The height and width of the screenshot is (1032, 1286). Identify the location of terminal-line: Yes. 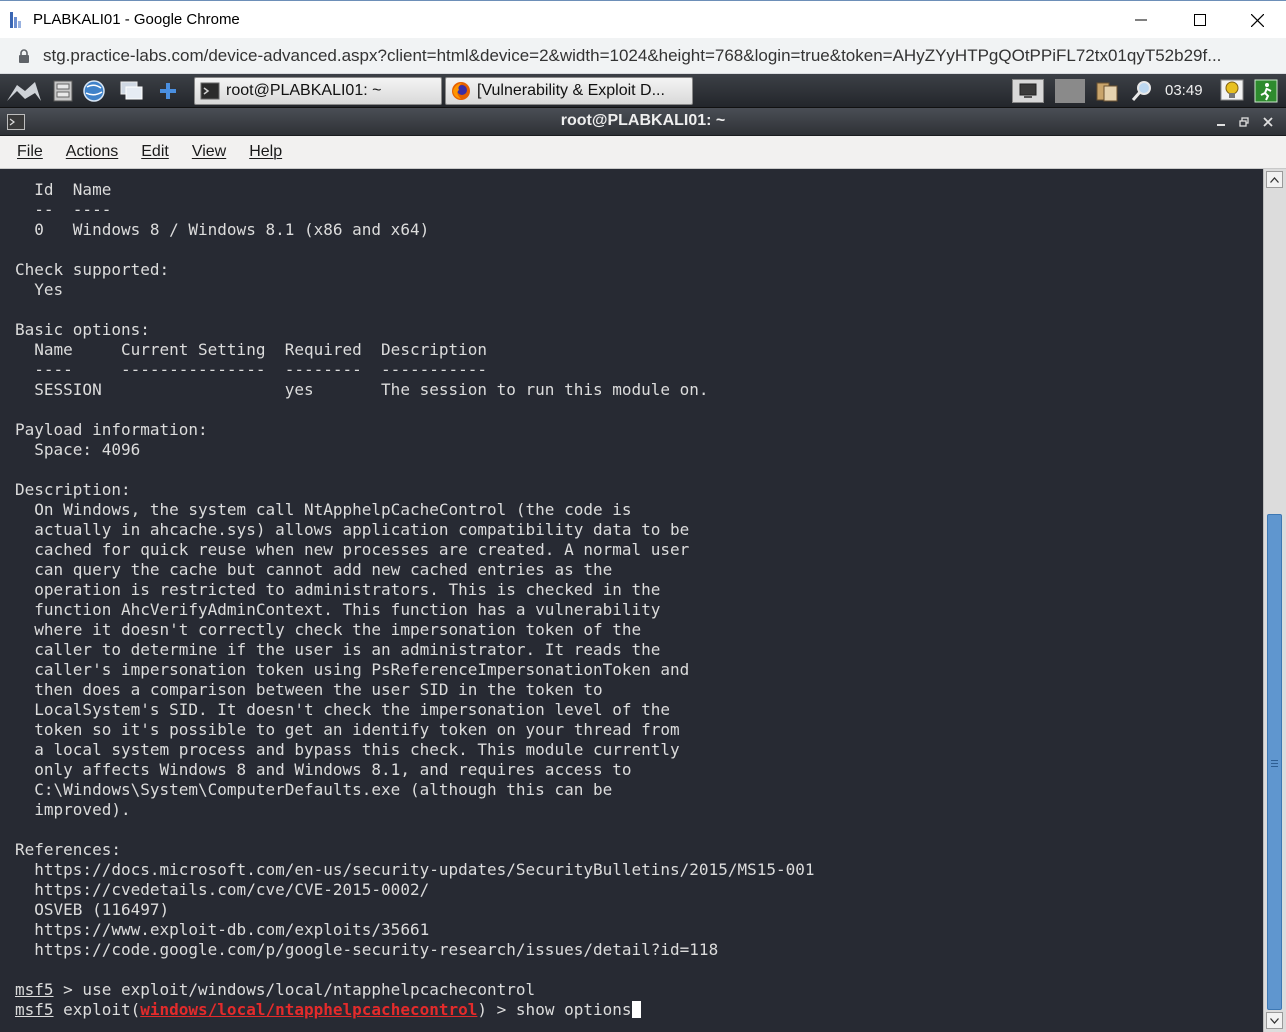
(49, 289).